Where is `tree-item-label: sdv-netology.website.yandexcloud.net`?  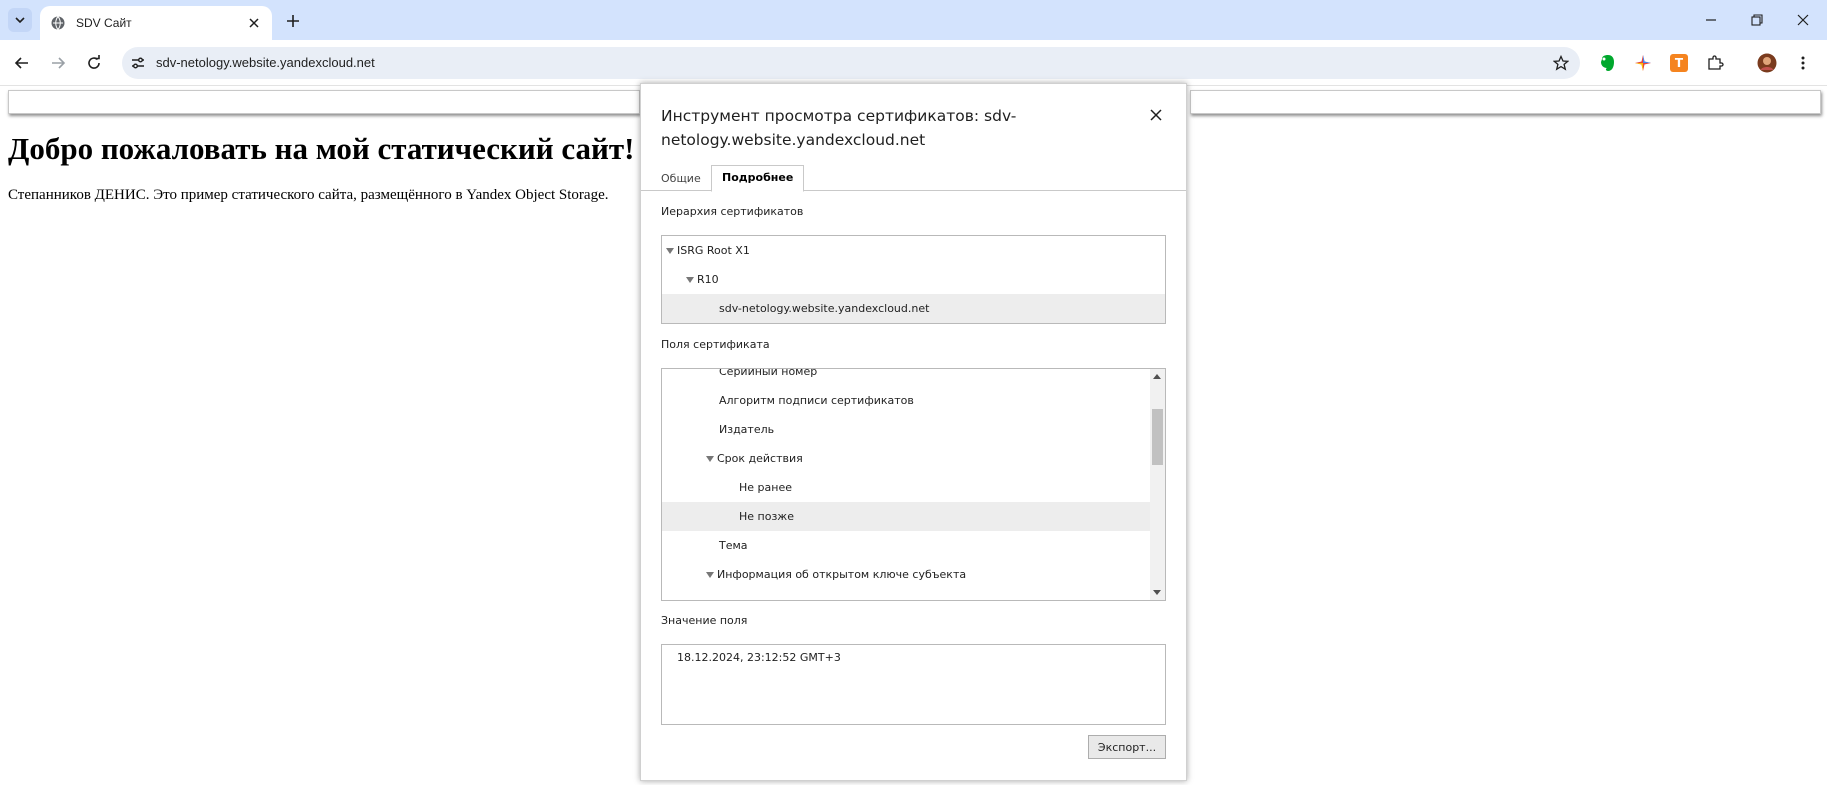
tree-item-label: sdv-netology.website.yandexcloud.net is located at coordinates (824, 308).